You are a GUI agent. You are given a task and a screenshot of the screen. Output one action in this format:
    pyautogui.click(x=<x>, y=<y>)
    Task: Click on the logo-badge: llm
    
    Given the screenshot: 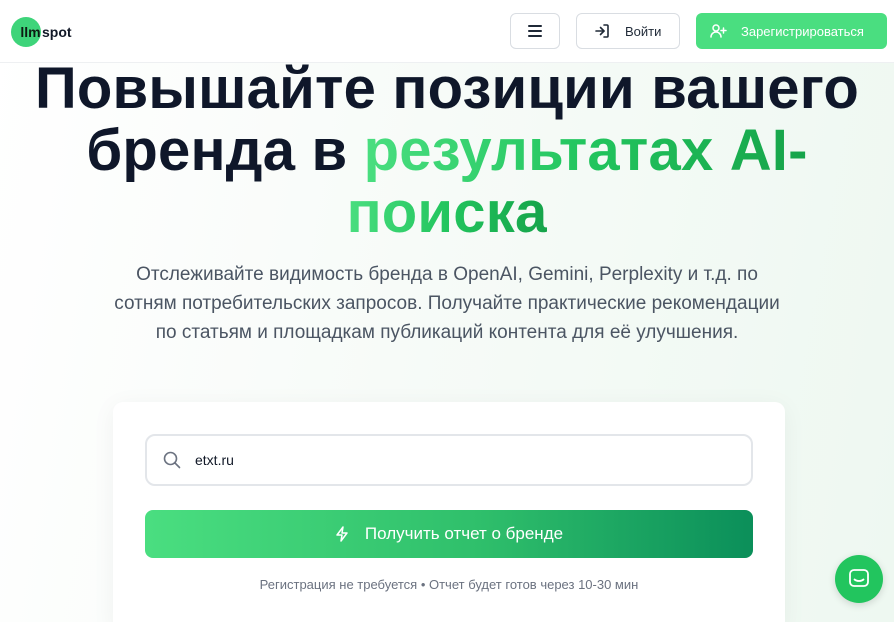 What is the action you would take?
    pyautogui.click(x=26, y=32)
    